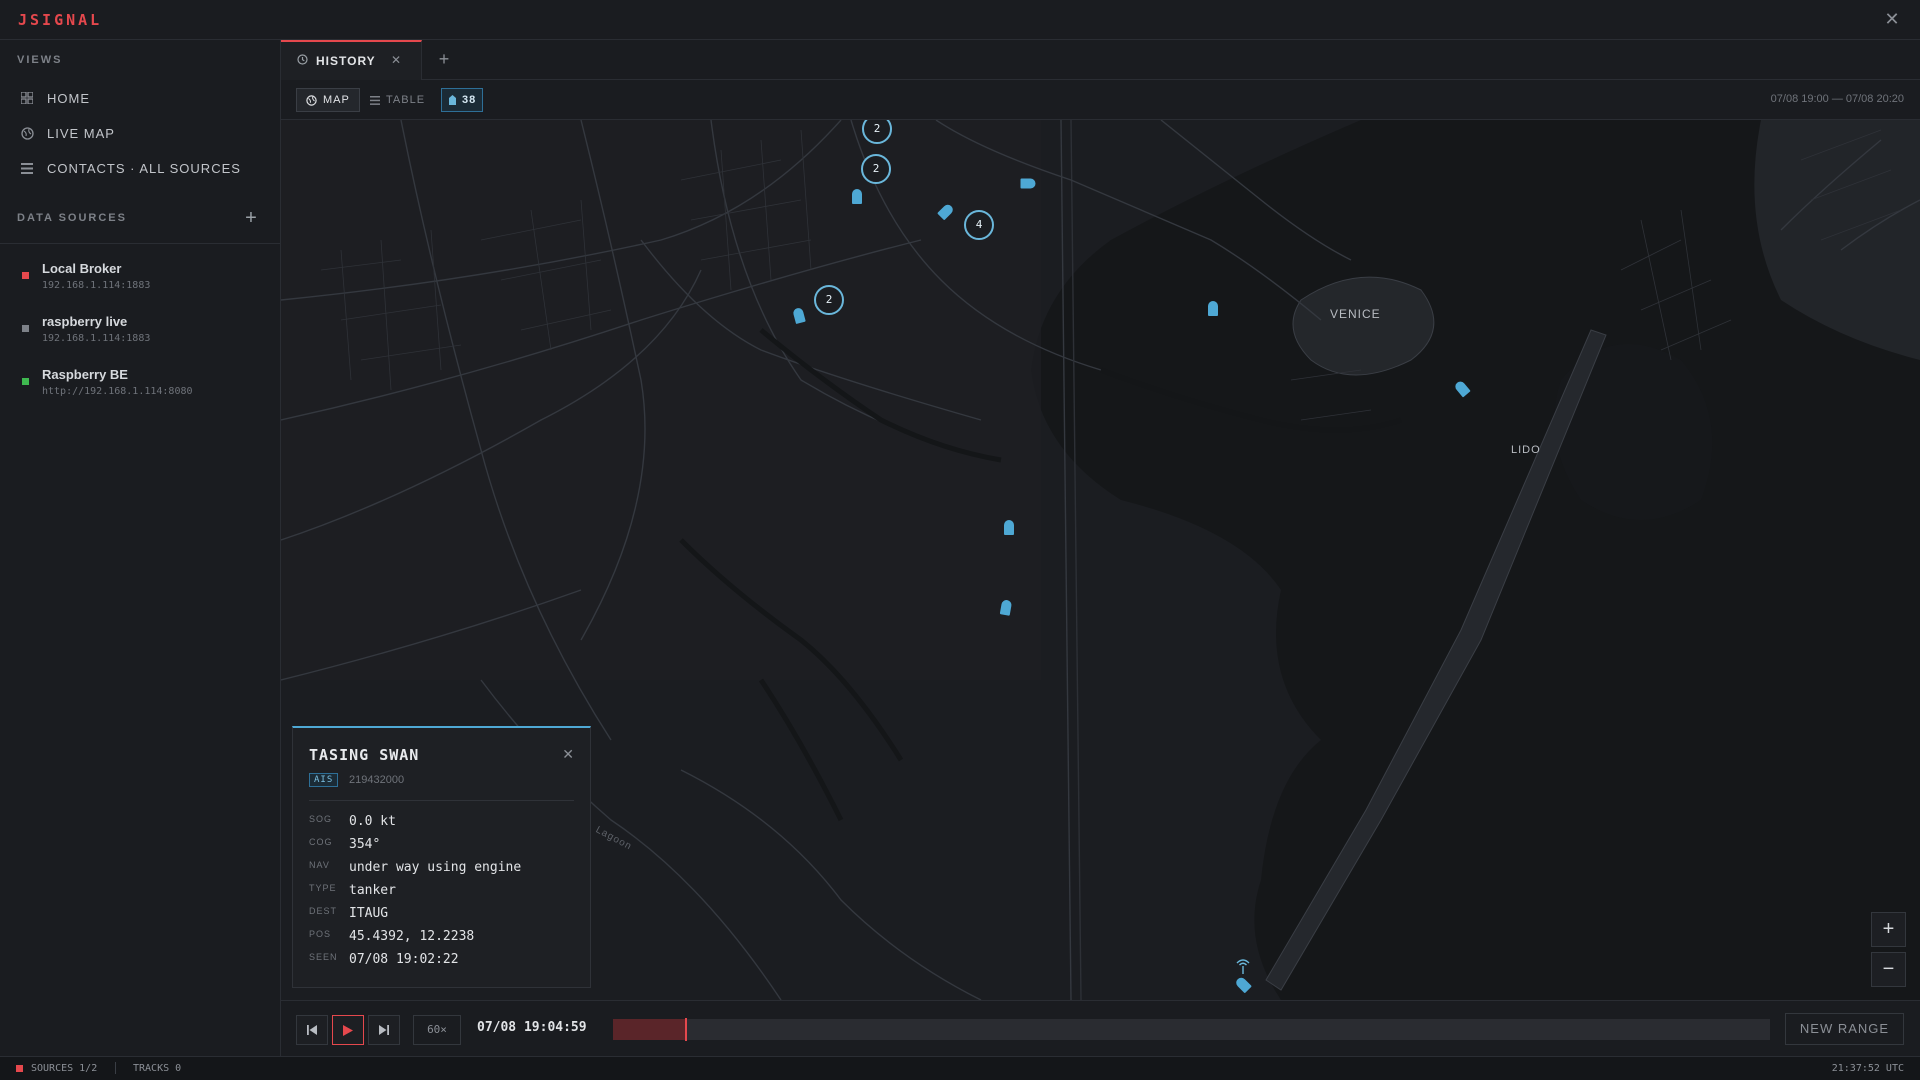 This screenshot has height=1080, width=1920. Describe the element at coordinates (302, 61) in the screenshot. I see `history-icon` at that location.